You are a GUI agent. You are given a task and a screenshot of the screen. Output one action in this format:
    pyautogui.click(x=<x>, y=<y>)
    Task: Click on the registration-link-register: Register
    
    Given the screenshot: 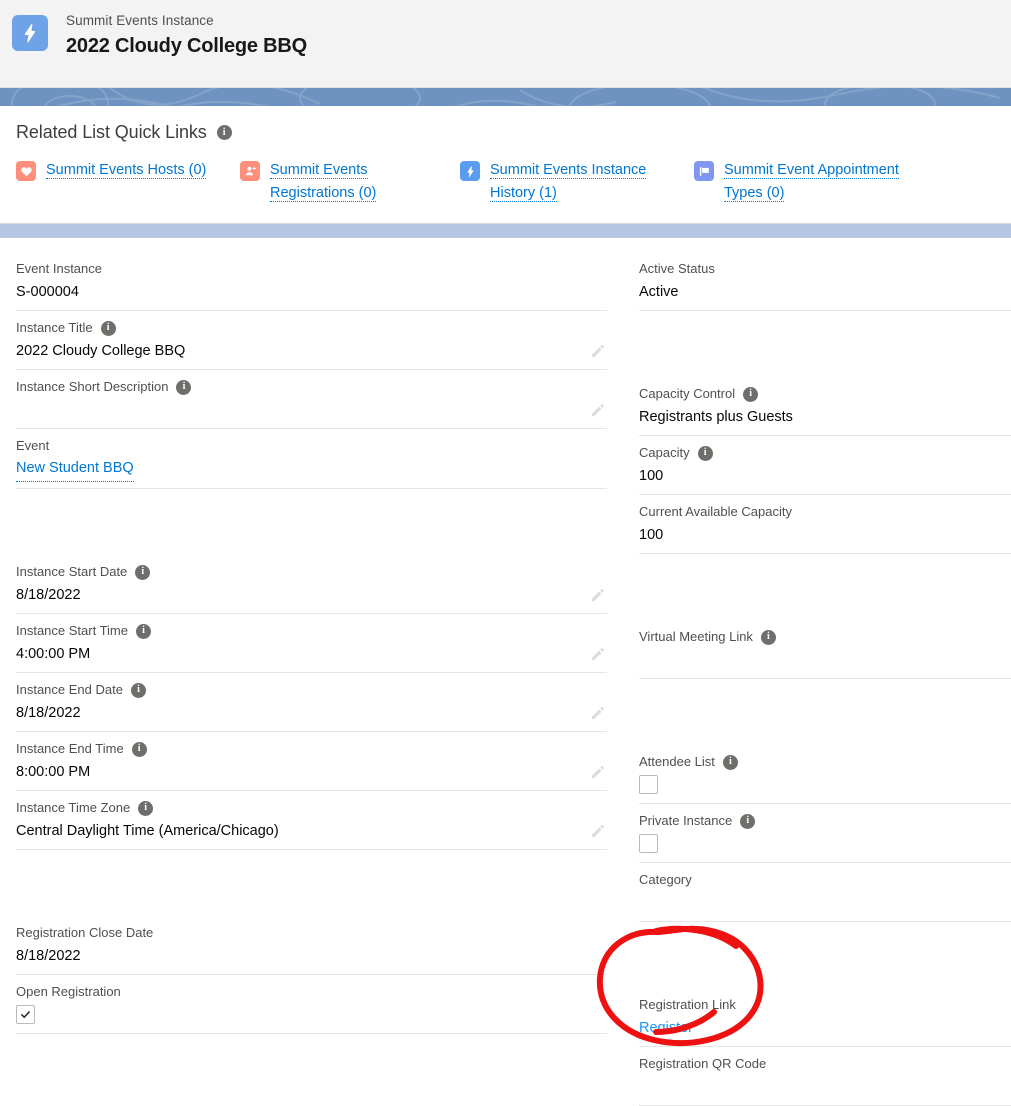 What is the action you would take?
    pyautogui.click(x=666, y=1027)
    